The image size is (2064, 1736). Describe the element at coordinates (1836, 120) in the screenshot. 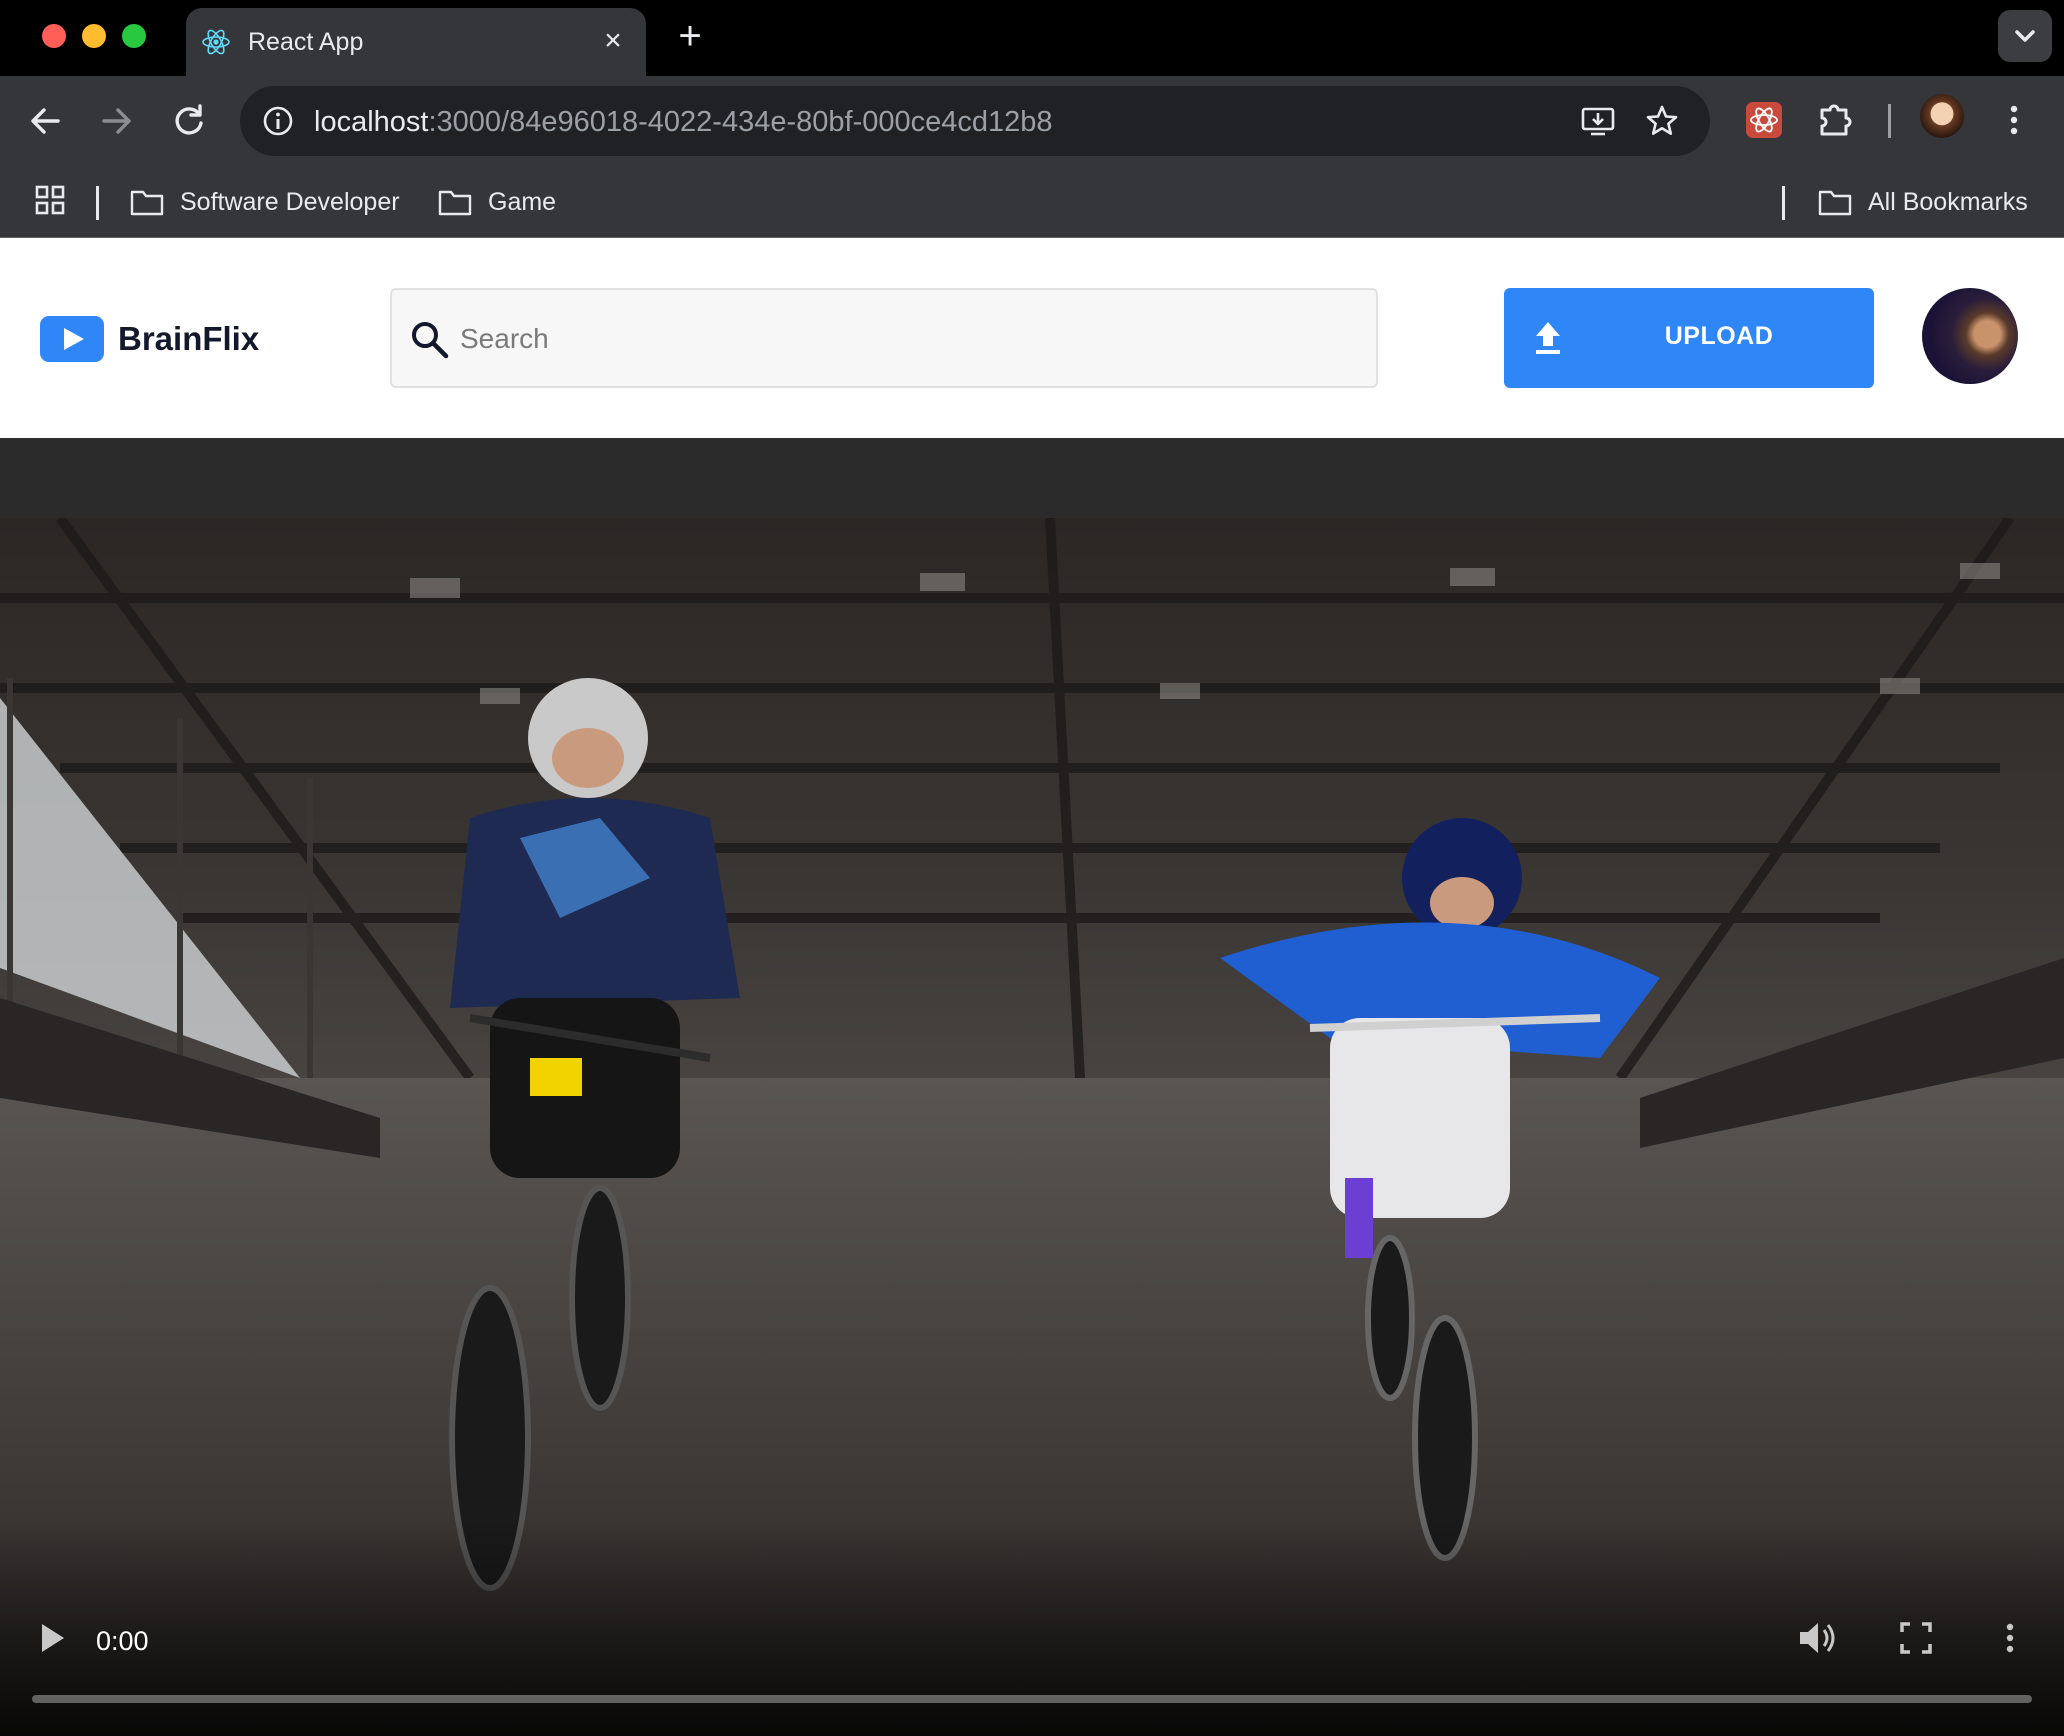

I see `extensions-puzzle-icon` at that location.